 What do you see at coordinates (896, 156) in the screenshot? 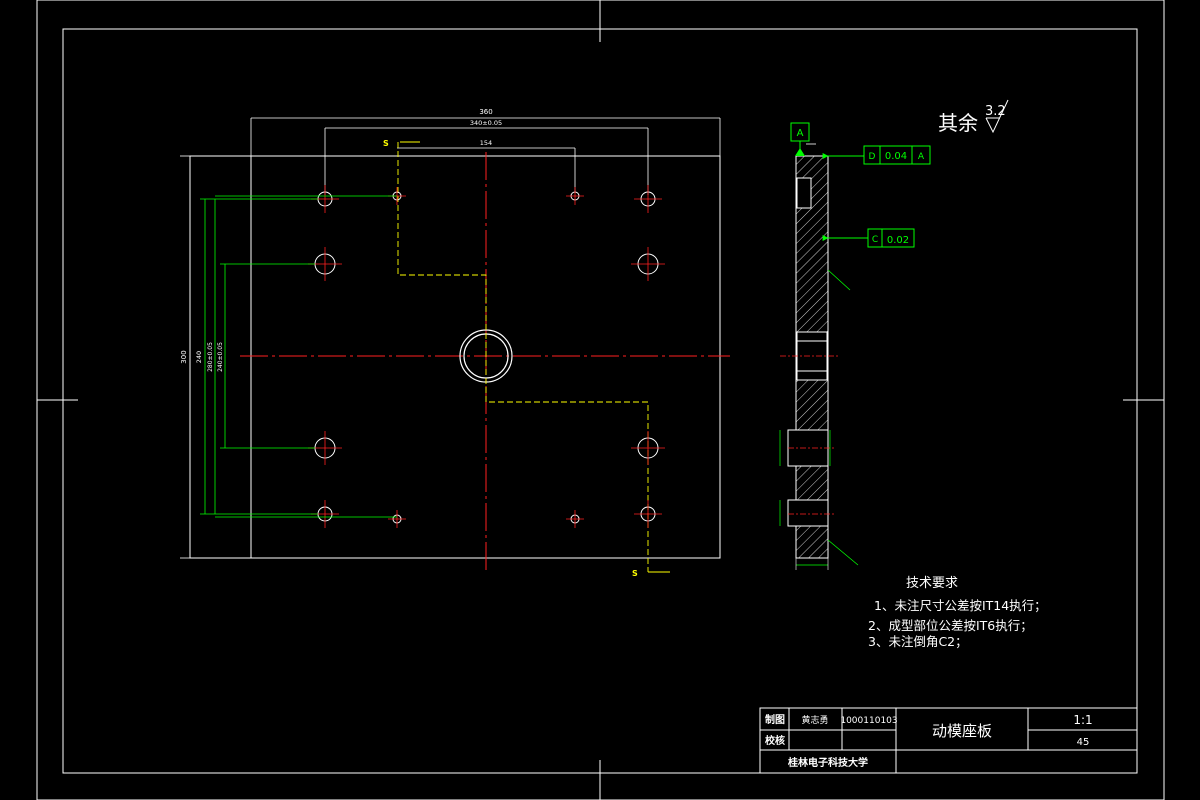
I see `tol-parallelism-value: 0.04` at bounding box center [896, 156].